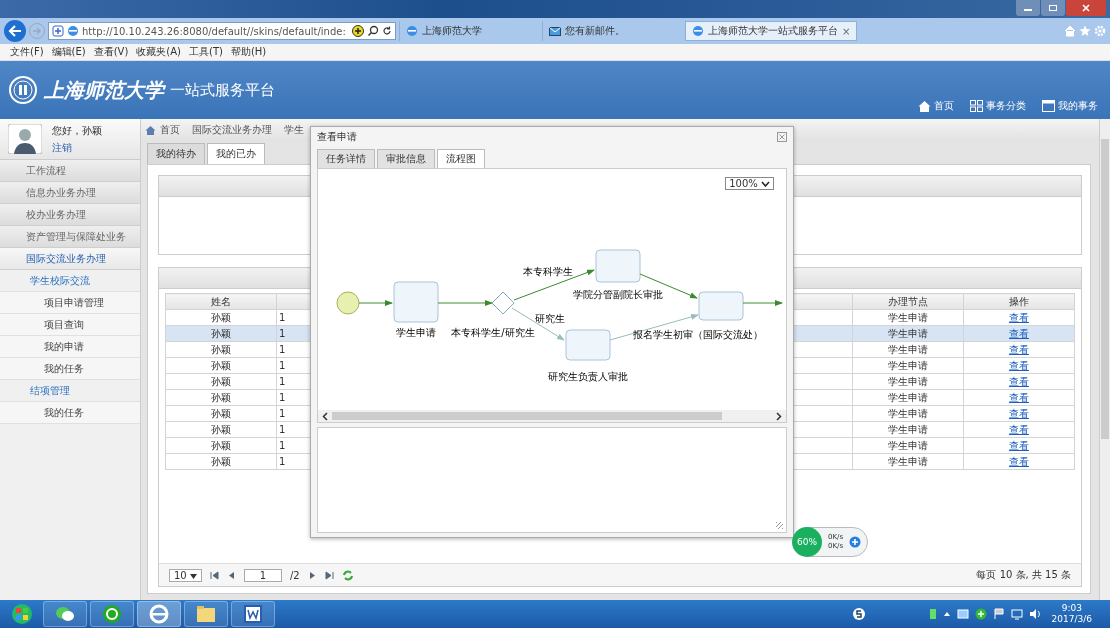 Image resolution: width=1110 pixels, height=628 pixels. What do you see at coordinates (346, 158) in the screenshot?
I see `tab: 任务详情` at bounding box center [346, 158].